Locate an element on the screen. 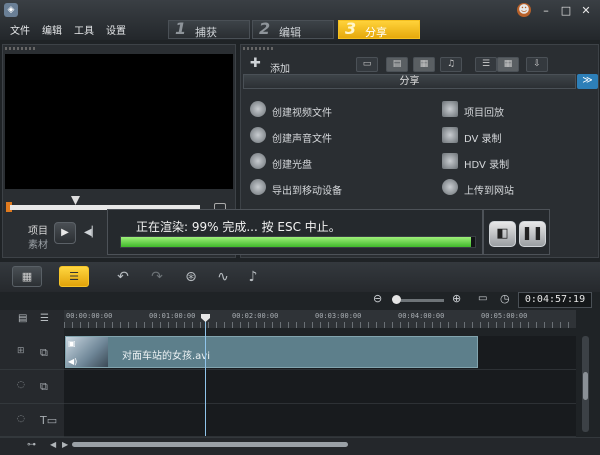  list-view-icon: ☰ is located at coordinates (486, 64).